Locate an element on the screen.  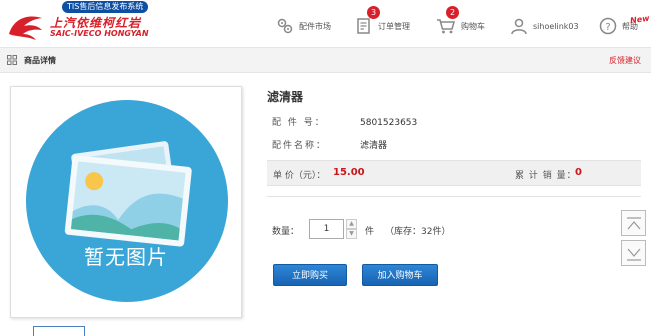
brand-tagline: TIS售后信息发布系统 is located at coordinates (105, 7).